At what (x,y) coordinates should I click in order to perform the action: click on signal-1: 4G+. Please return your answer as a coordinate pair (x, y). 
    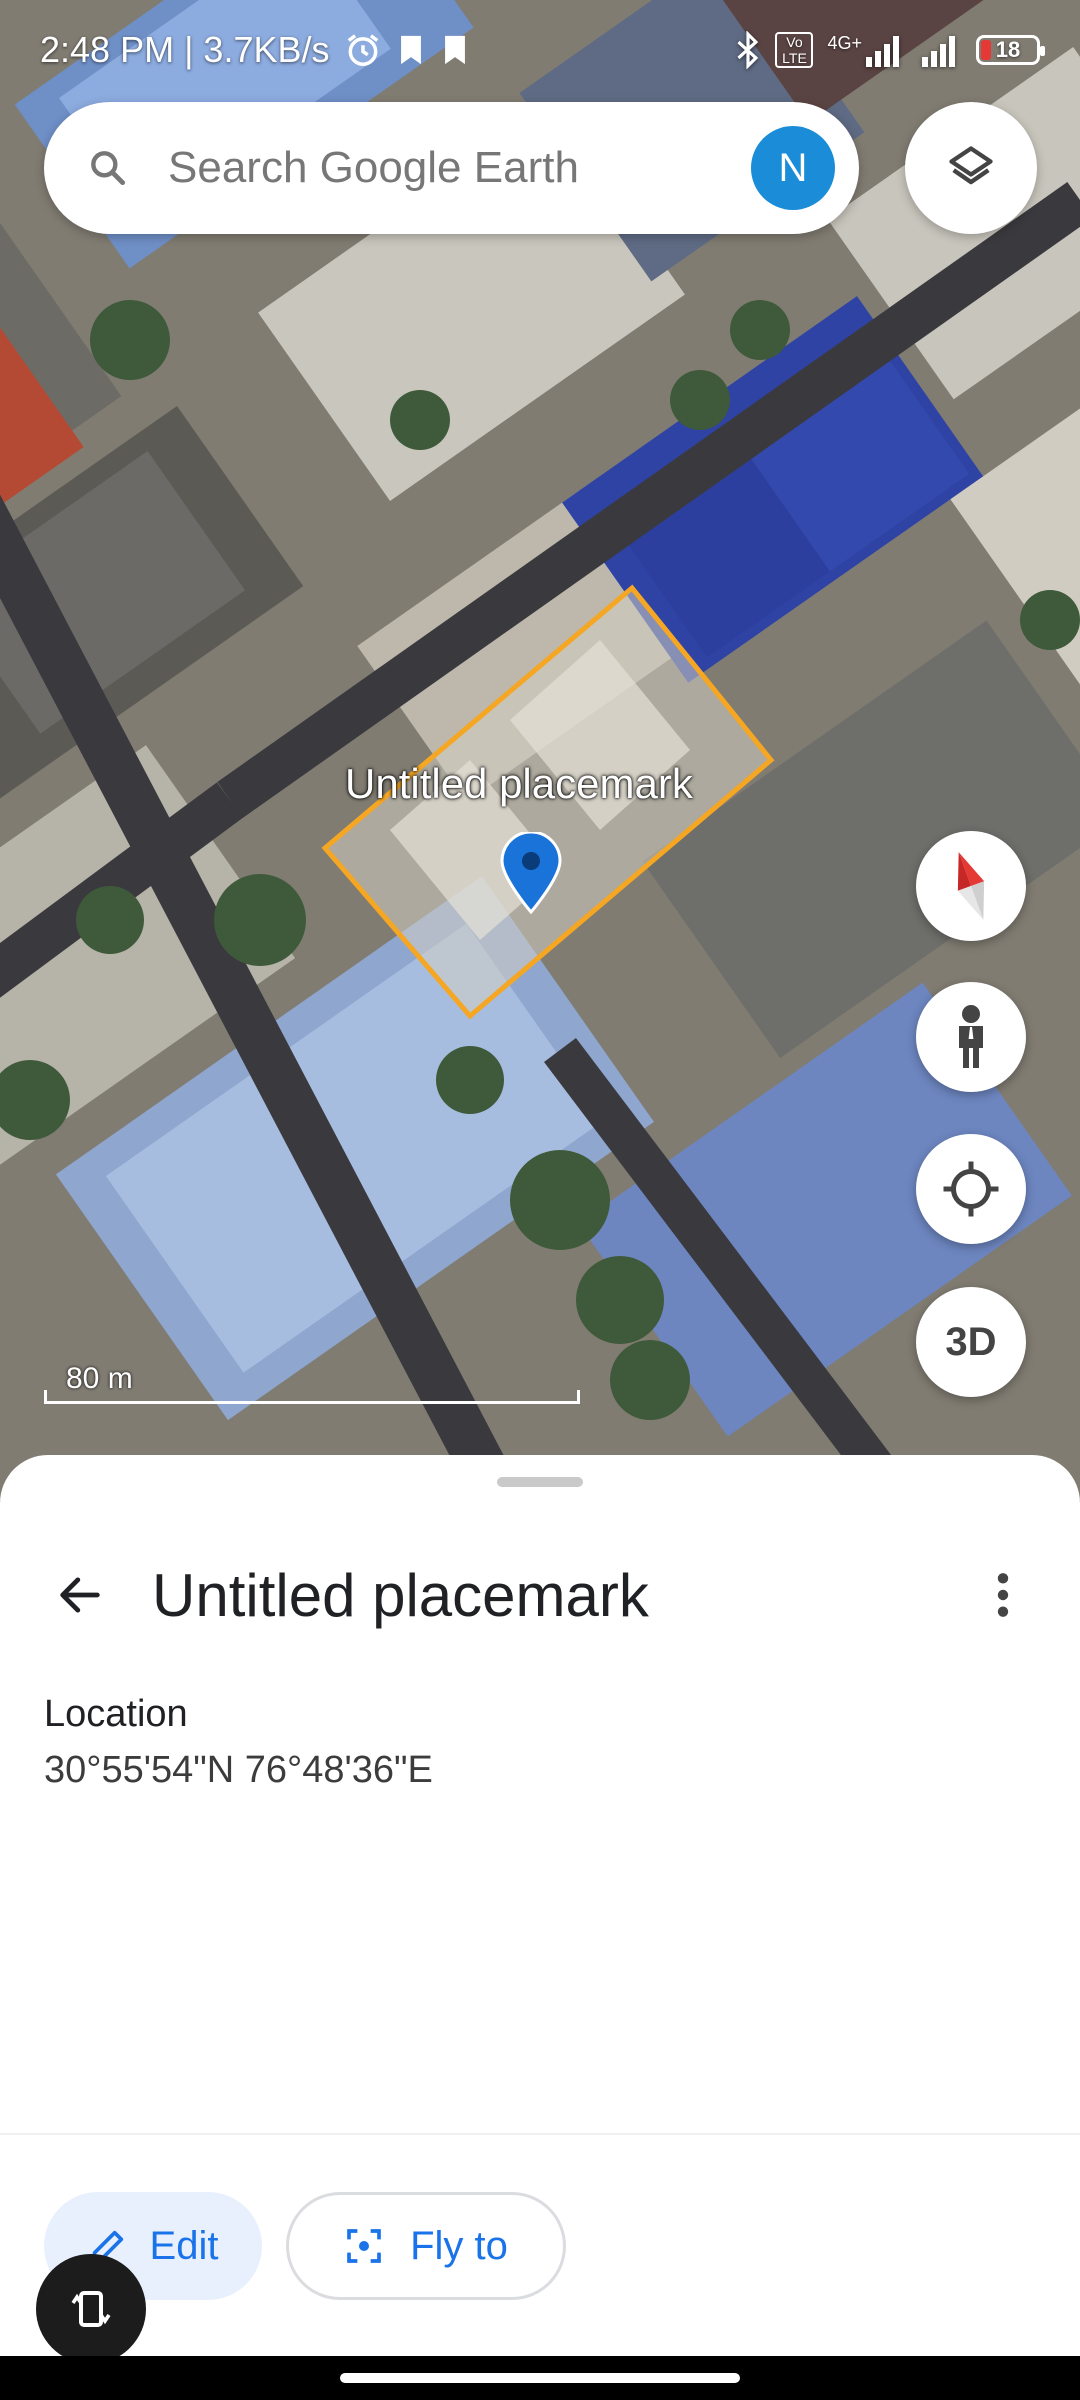
    Looking at the image, I should click on (865, 50).